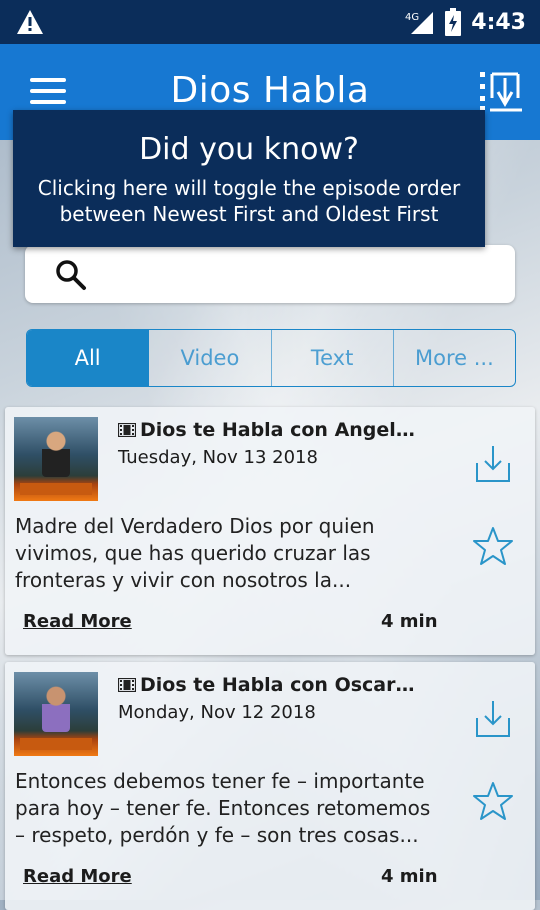  I want to click on sort-order-icon, so click(501, 91).